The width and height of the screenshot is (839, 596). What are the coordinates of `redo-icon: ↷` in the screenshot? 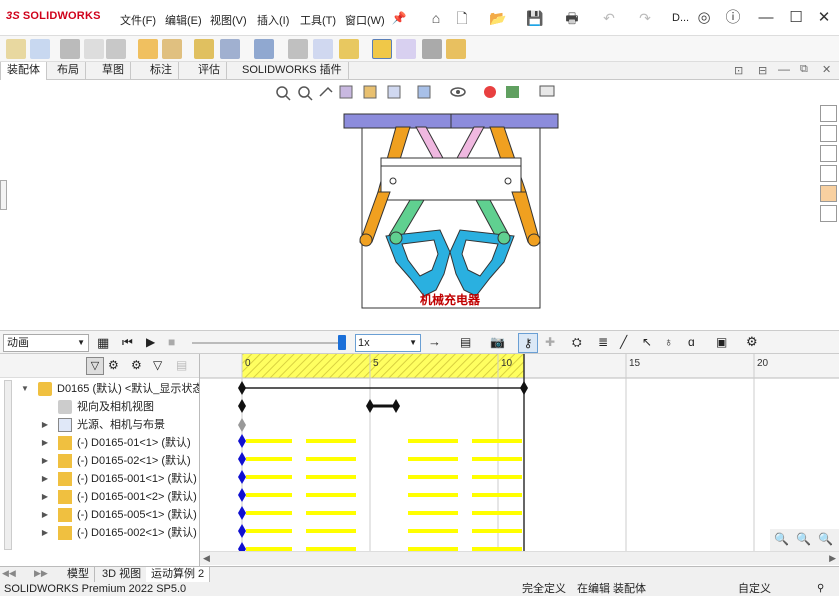 It's located at (645, 18).